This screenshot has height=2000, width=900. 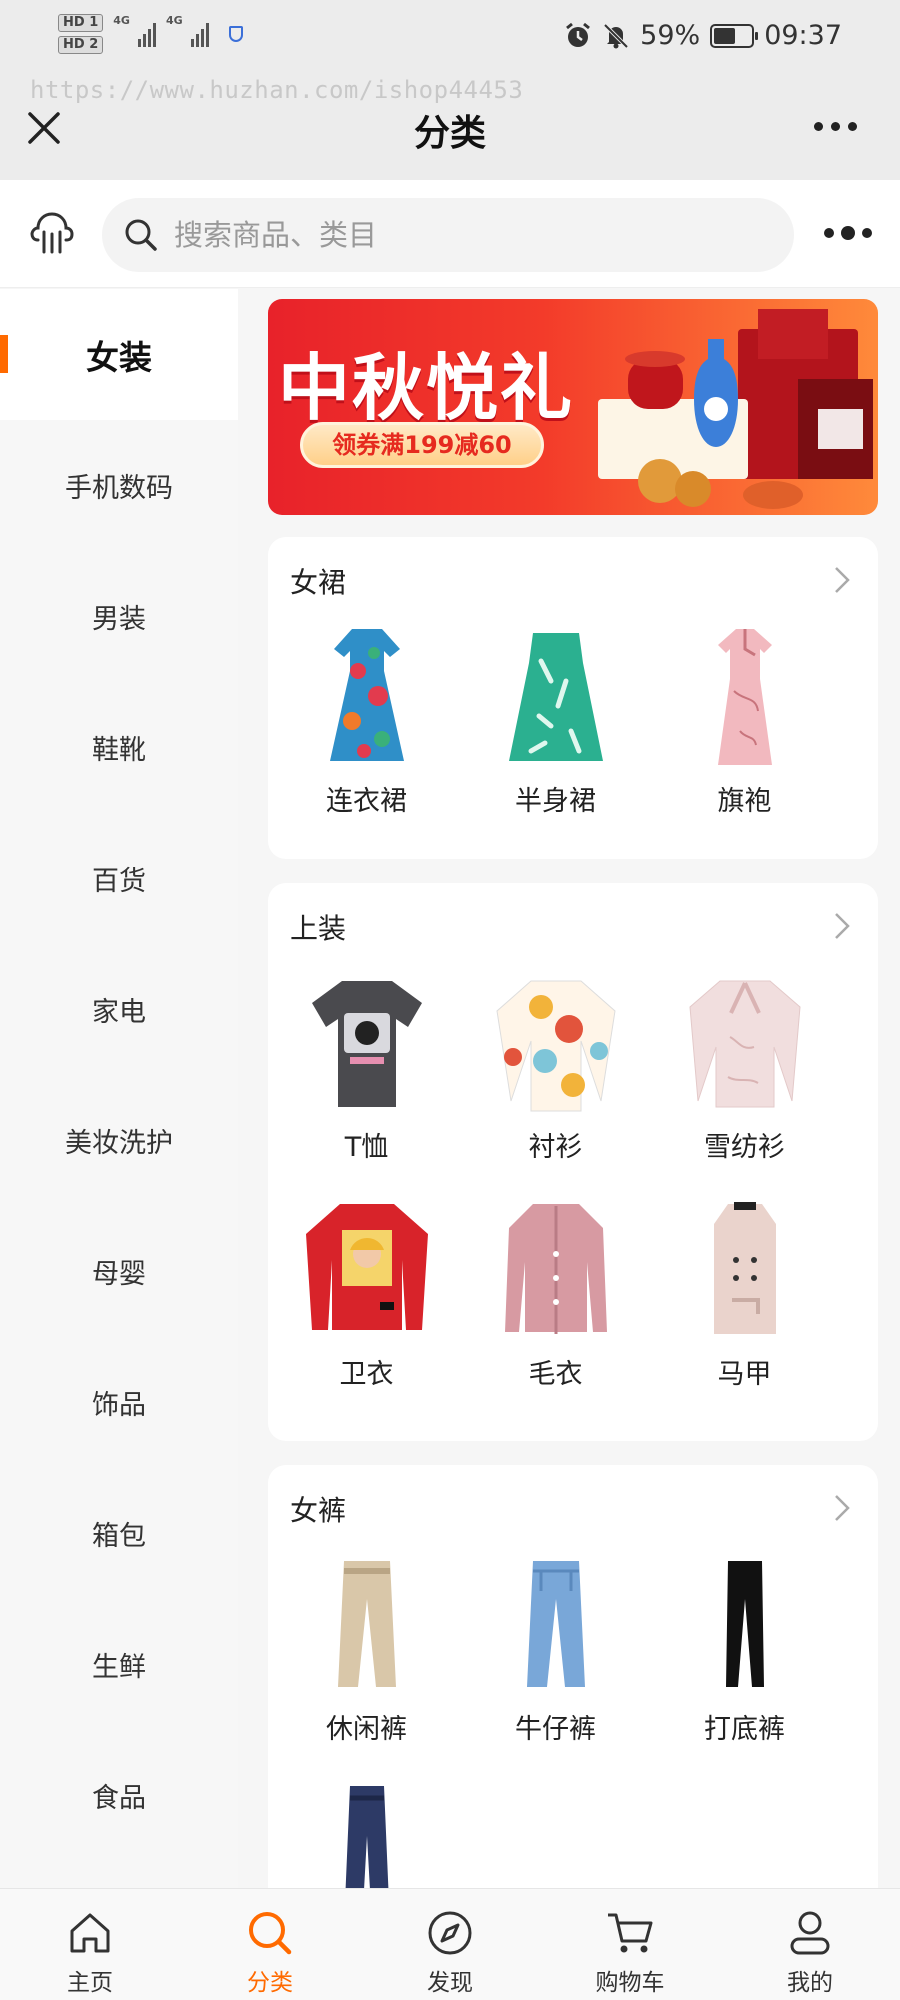 I want to click on item-label: 毛衣, so click(x=555, y=1374).